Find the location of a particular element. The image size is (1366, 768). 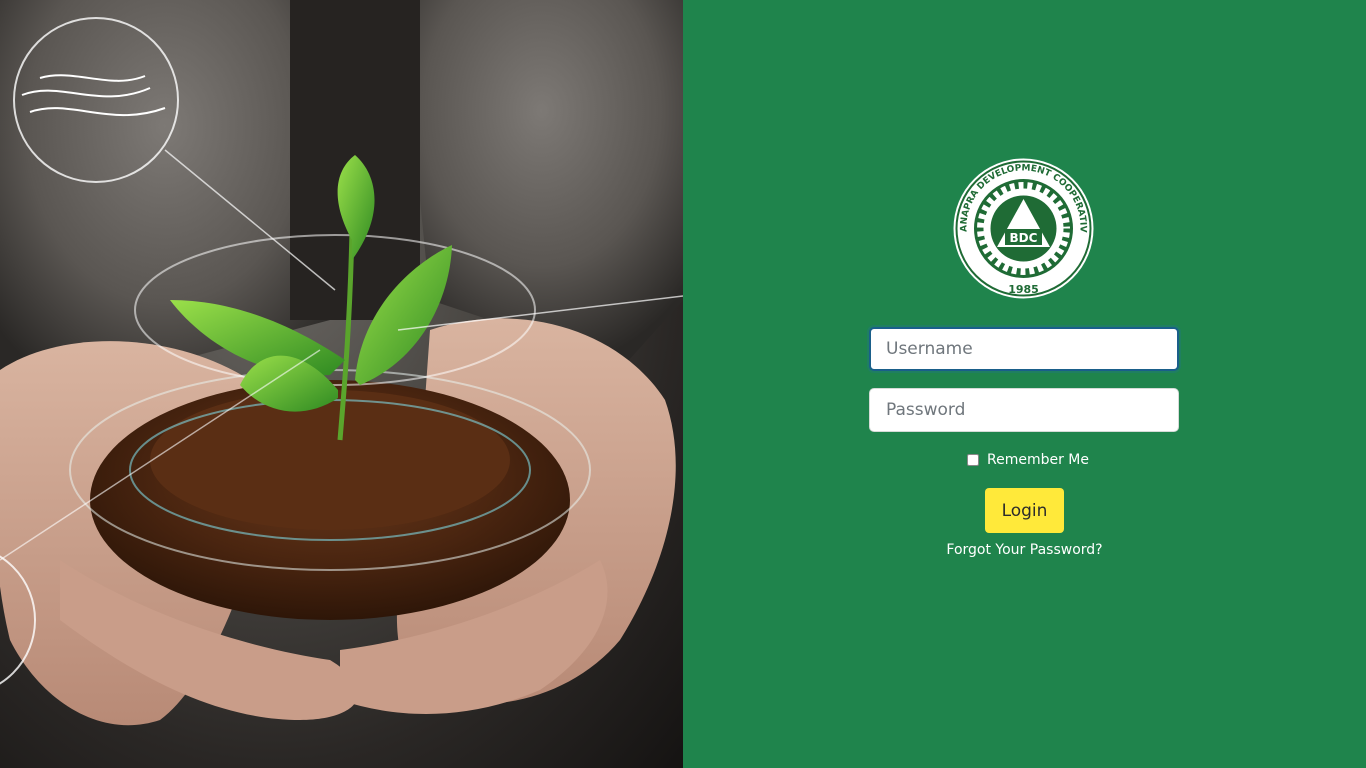

password-input is located at coordinates (1024, 410).